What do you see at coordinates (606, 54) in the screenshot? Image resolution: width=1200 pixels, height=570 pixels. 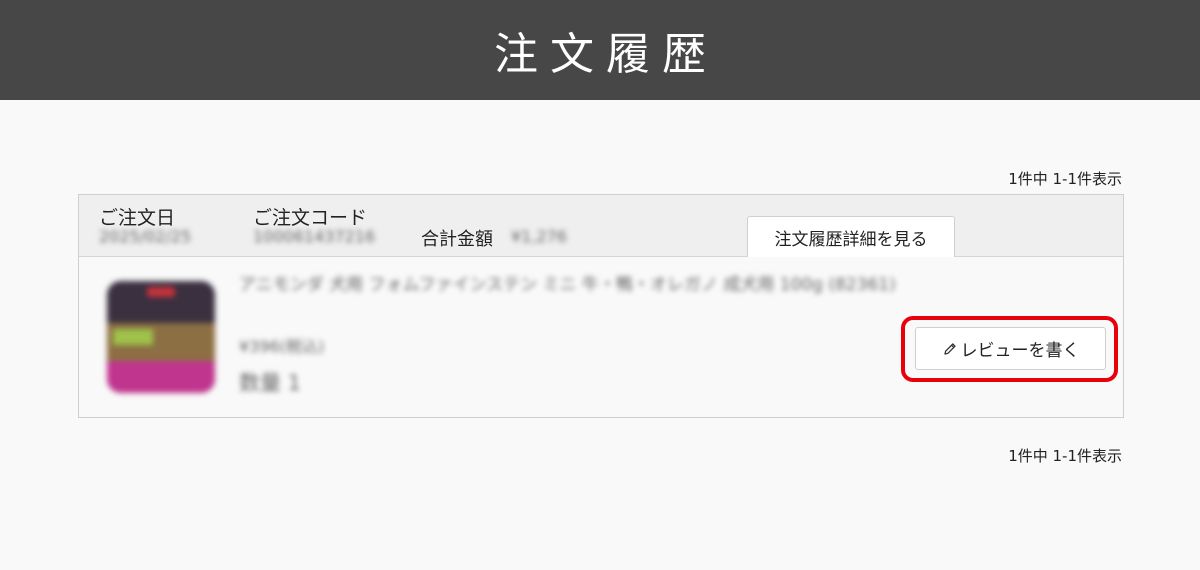 I see `page-title: 注文履歴` at bounding box center [606, 54].